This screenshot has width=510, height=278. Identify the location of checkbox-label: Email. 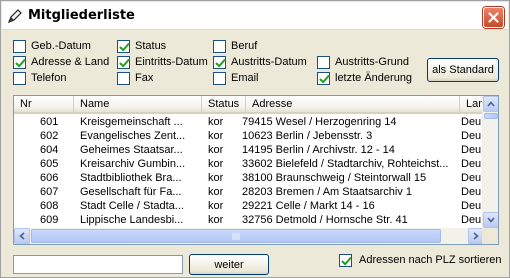
(245, 78).